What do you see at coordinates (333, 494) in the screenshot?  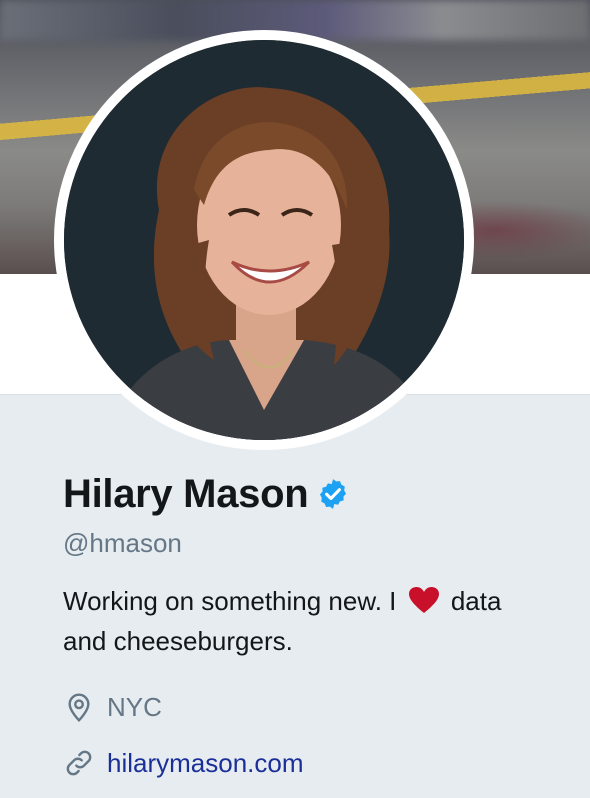 I see `verified-badge-icon` at bounding box center [333, 494].